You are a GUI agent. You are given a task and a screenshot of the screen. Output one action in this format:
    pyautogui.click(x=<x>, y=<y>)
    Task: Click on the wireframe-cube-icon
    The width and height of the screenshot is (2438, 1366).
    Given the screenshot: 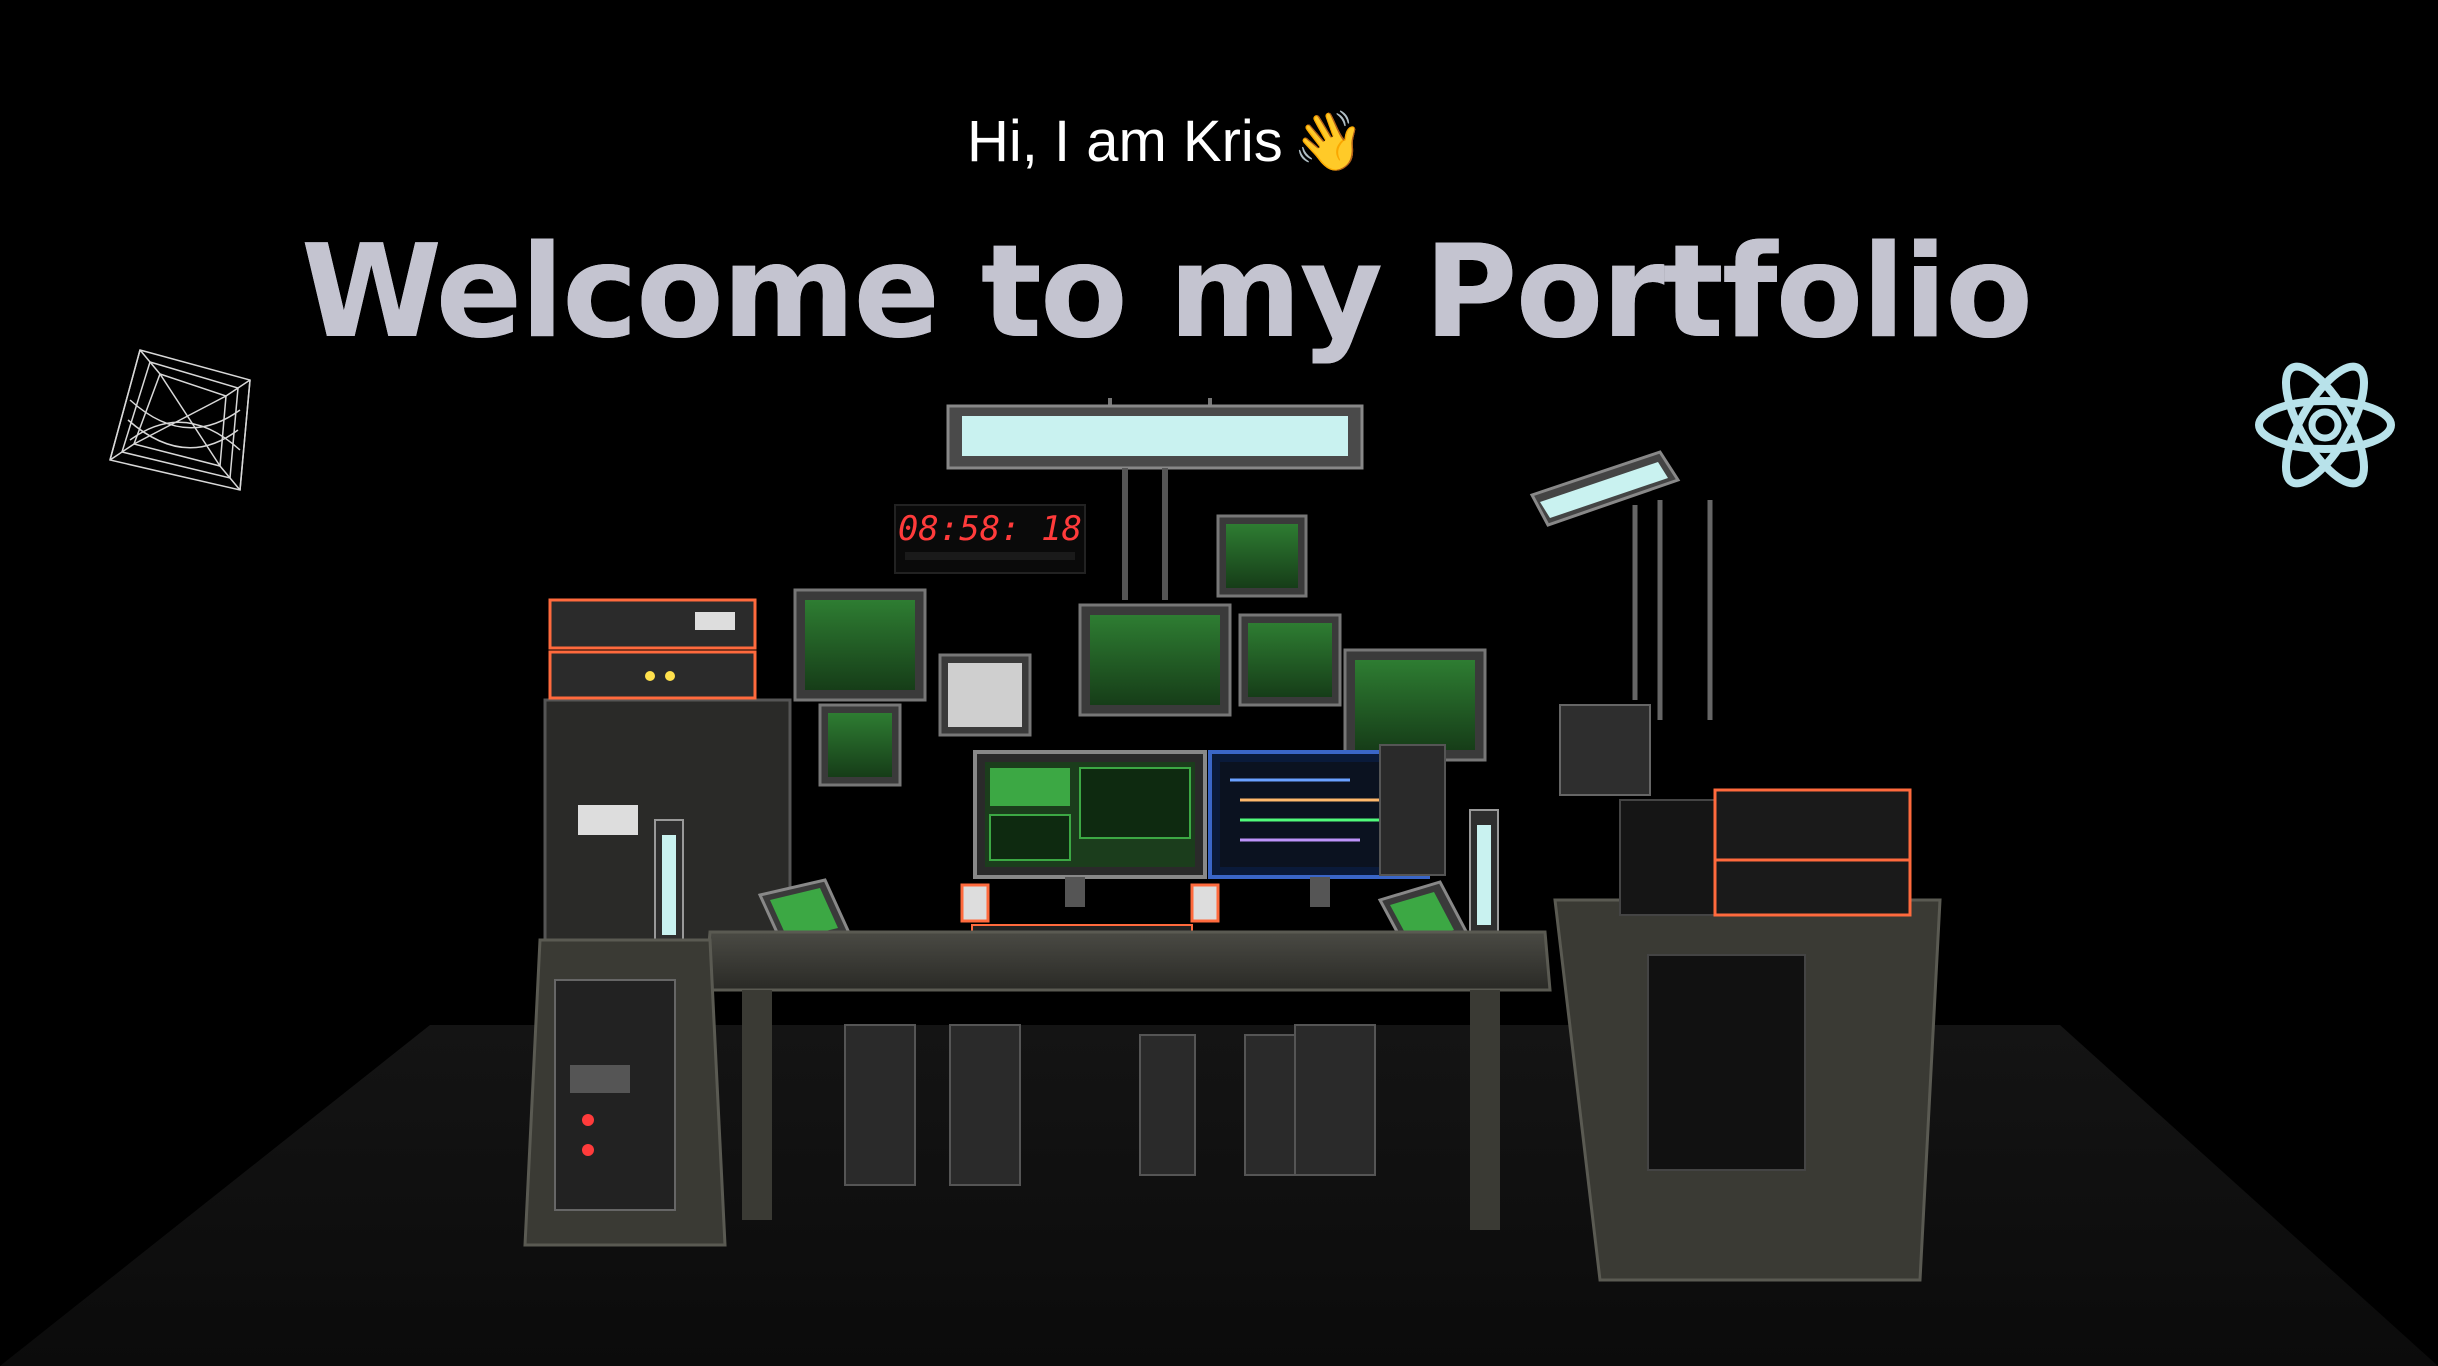 What is the action you would take?
    pyautogui.click(x=180, y=420)
    